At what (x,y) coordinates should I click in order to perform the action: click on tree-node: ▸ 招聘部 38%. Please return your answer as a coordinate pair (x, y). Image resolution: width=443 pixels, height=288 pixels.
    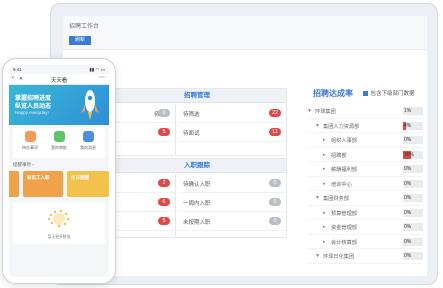
    Looking at the image, I should click on (365, 155).